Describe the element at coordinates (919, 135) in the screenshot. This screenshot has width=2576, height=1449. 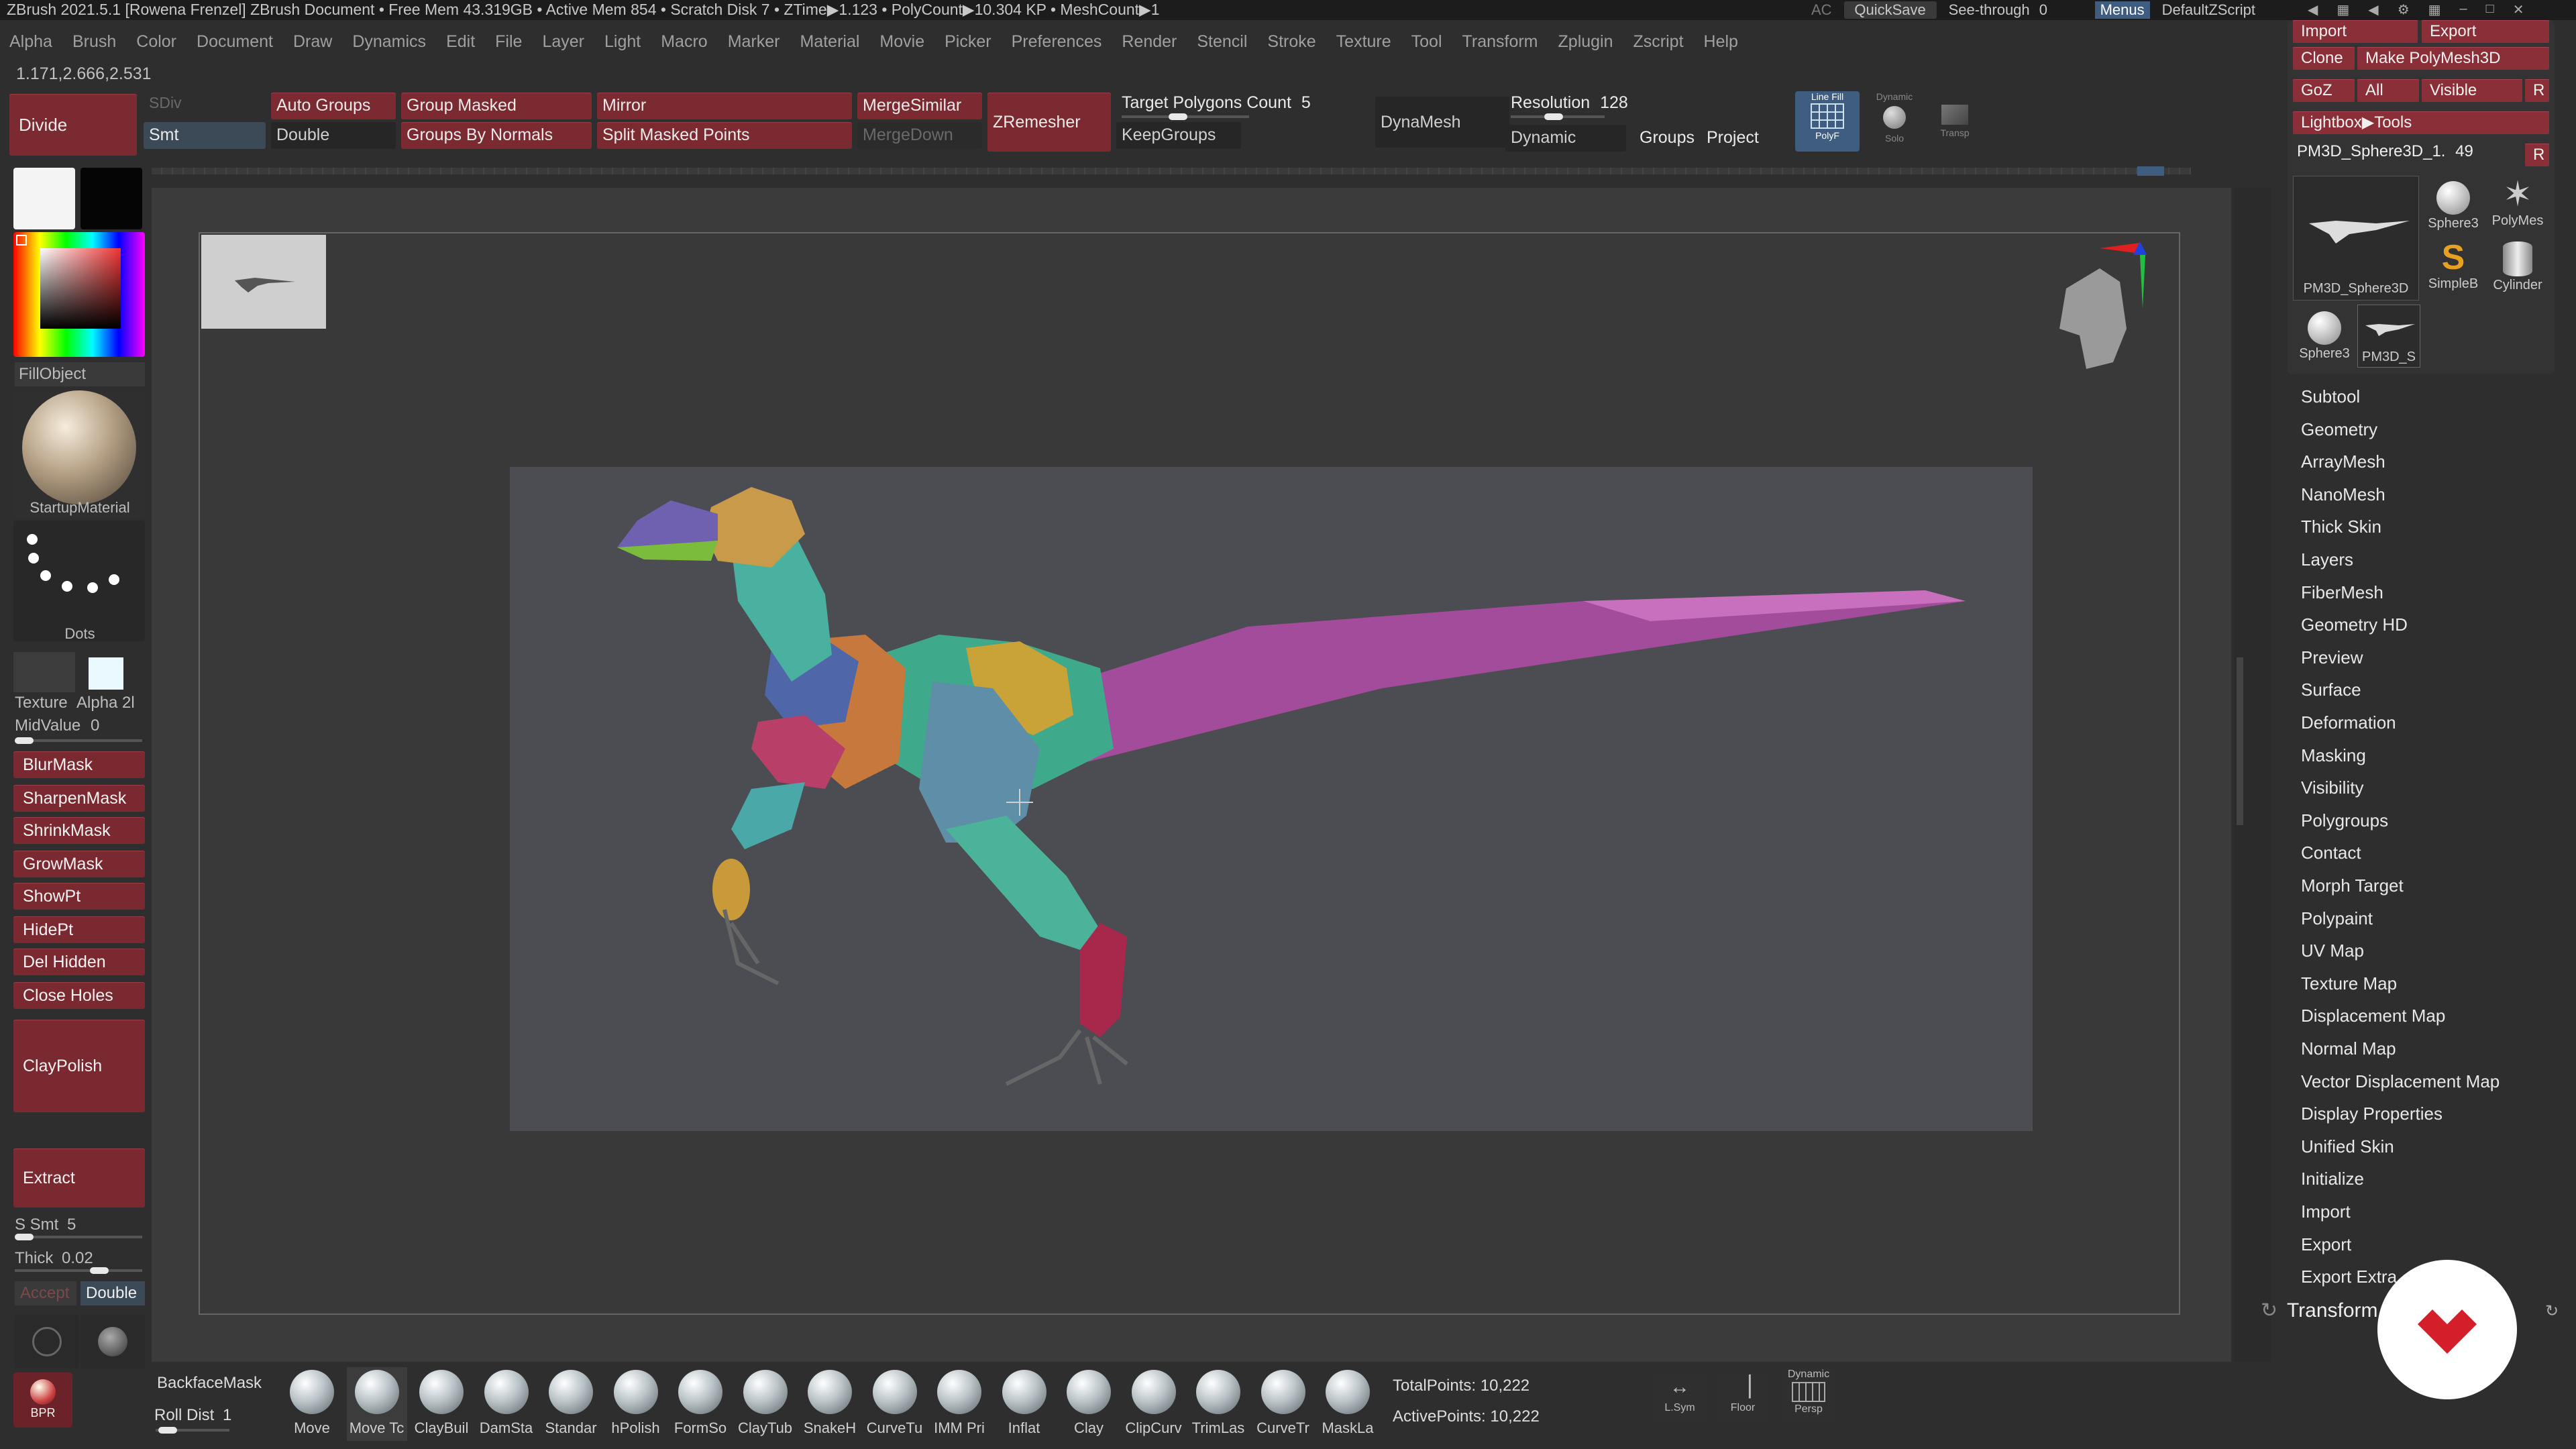
I see `merge-down-button: MergeDown` at that location.